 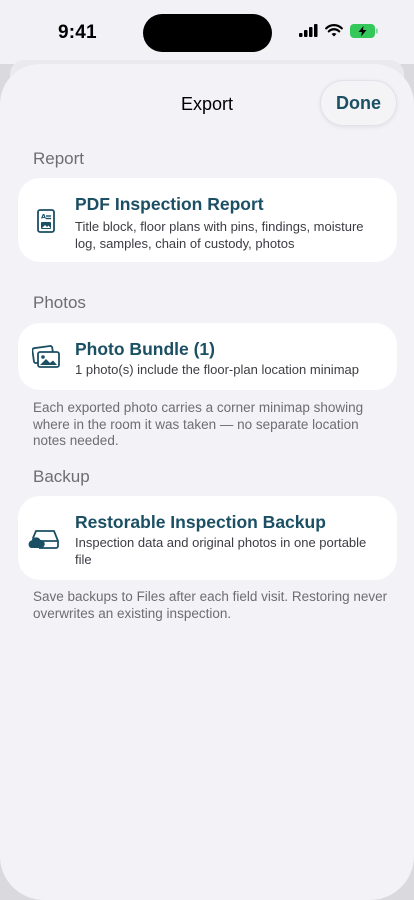 What do you see at coordinates (169, 204) in the screenshot?
I see `card-title: PDF Inspection Report` at bounding box center [169, 204].